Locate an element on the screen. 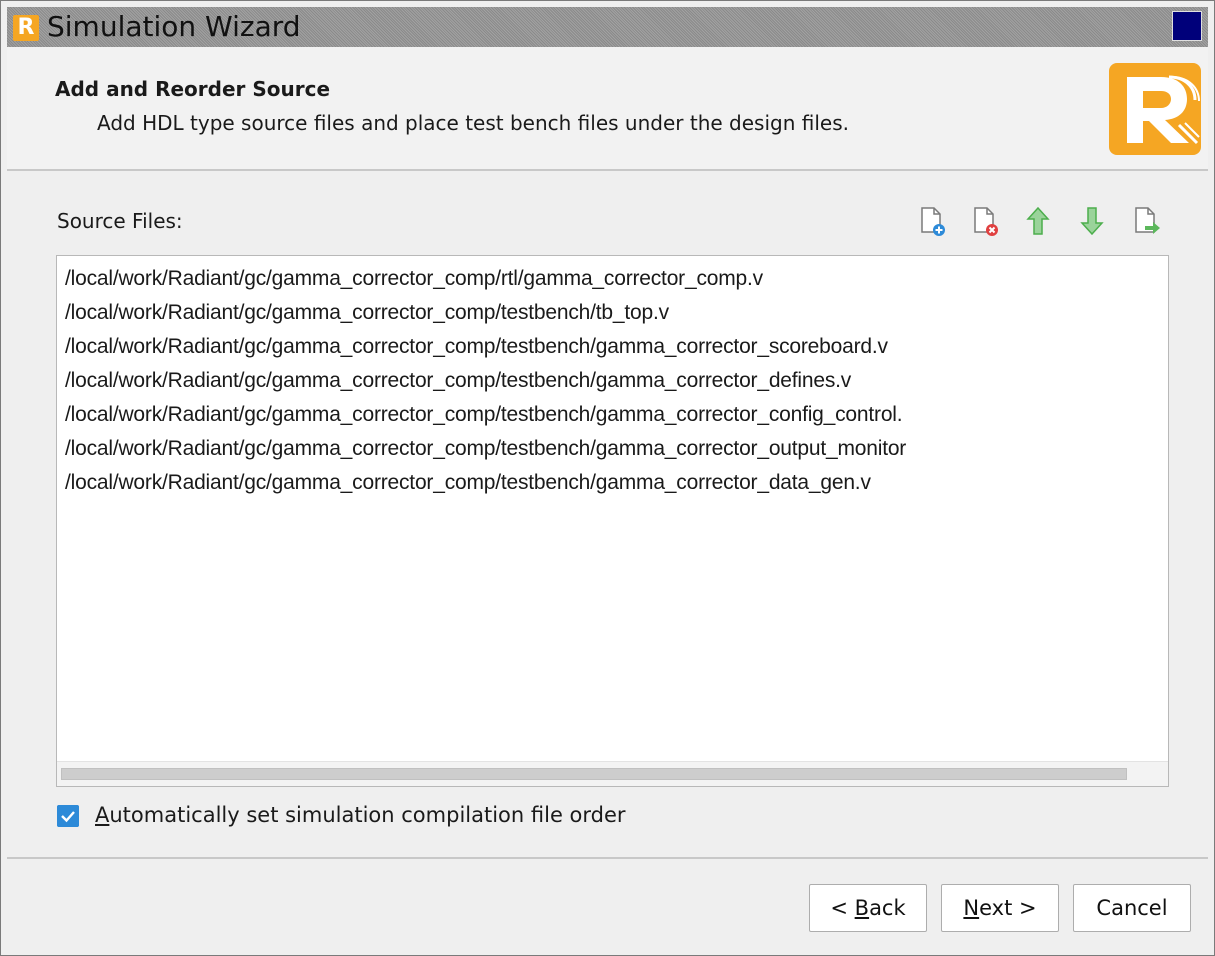 Image resolution: width=1215 pixels, height=956 pixels. add-file-icon is located at coordinates (932, 221).